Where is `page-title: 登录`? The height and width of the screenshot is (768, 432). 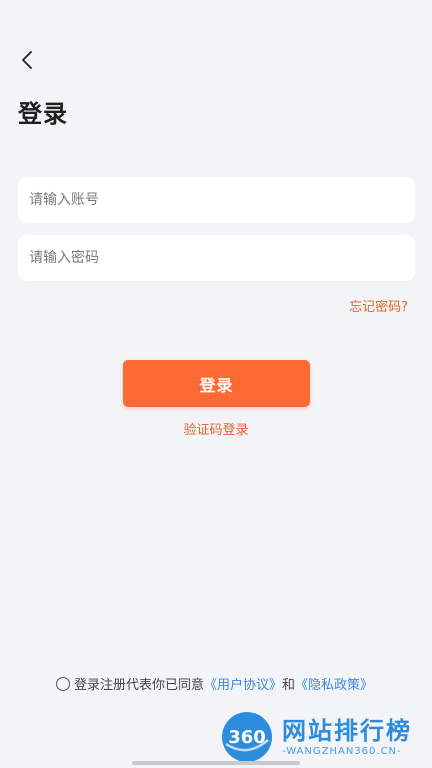 page-title: 登录 is located at coordinates (43, 114).